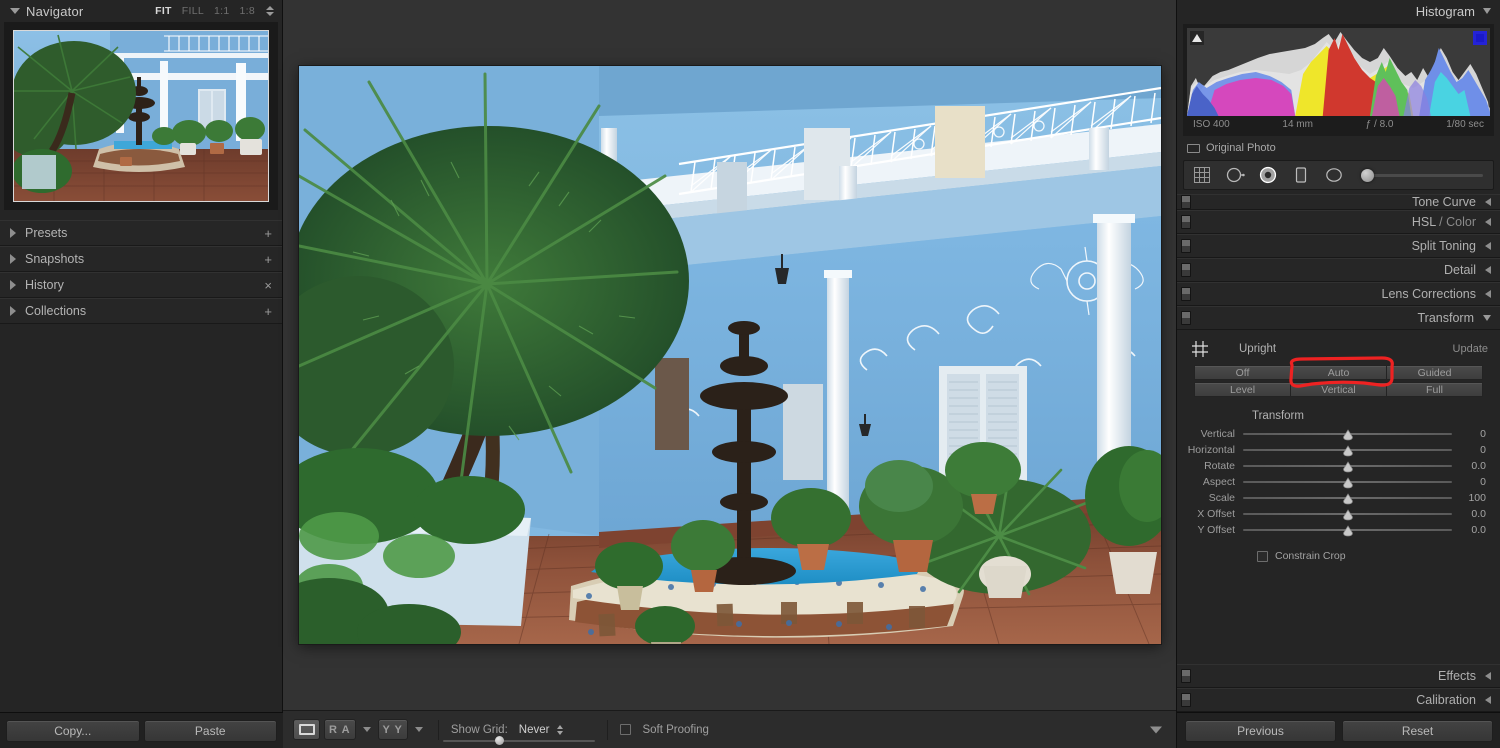  I want to click on slider-rotate: Rotate 0.0, so click(1338, 466).